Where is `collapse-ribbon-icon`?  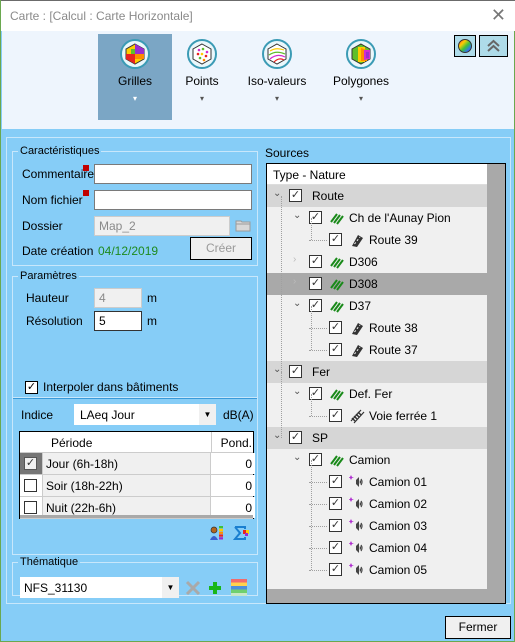 collapse-ribbon-icon is located at coordinates (493, 45).